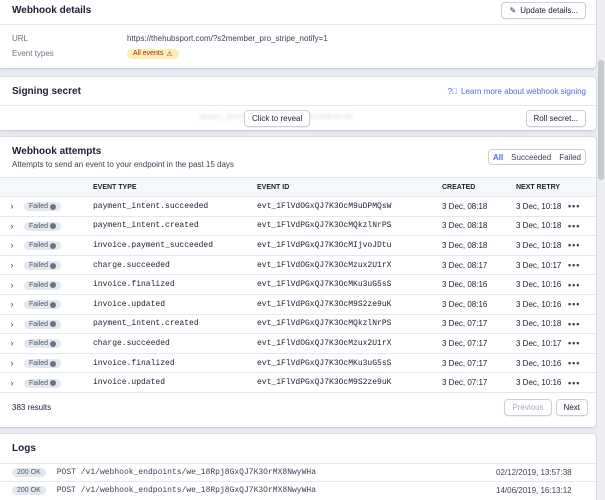 Image resolution: width=605 pixels, height=500 pixels. I want to click on event-id-cell: evt_1FlVdPGxQJ7K3OcMQkzlNrPS, so click(349, 226).